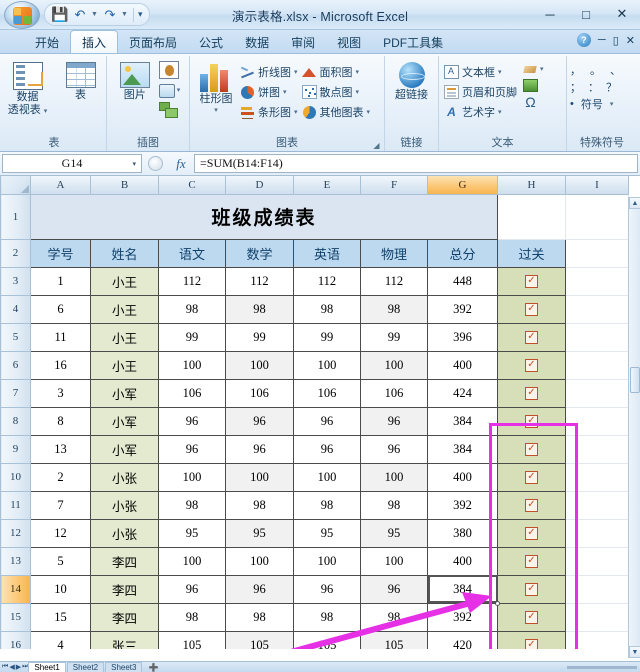 This screenshot has width=640, height=672. Describe the element at coordinates (327, 185) in the screenshot. I see `column-header-e: E` at that location.